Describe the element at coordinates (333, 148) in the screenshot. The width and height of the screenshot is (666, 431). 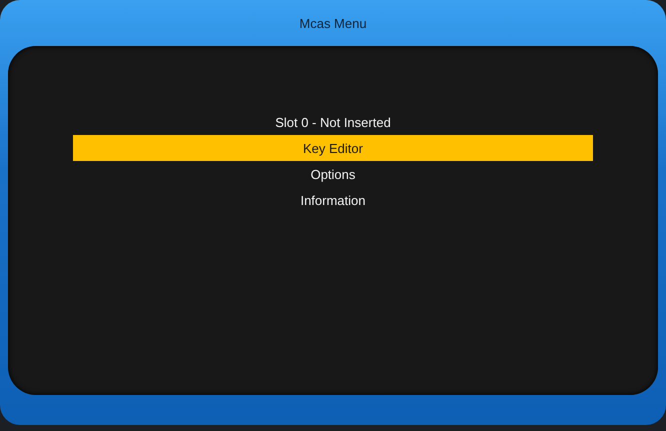
I see `menu-item: Key Editor` at that location.